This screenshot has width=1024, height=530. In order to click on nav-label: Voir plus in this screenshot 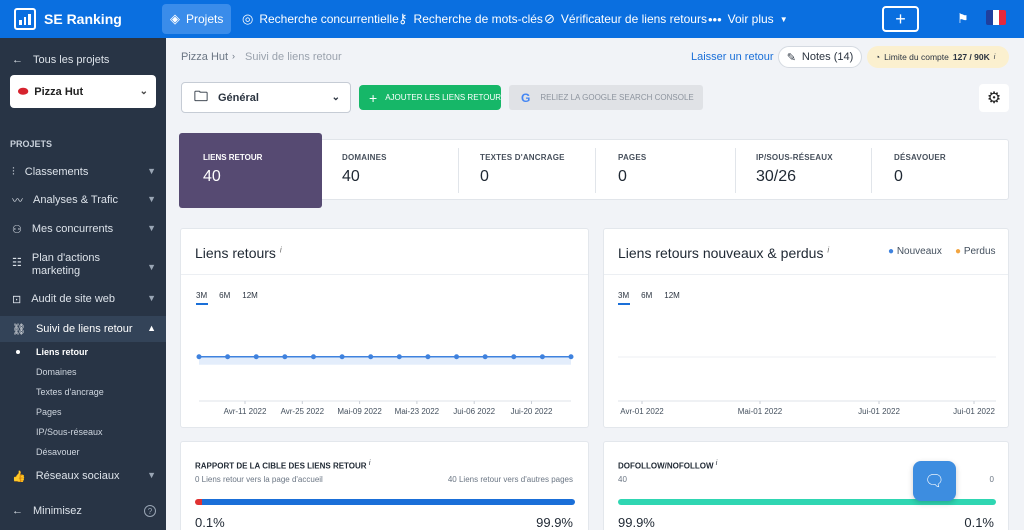, I will do `click(750, 19)`.